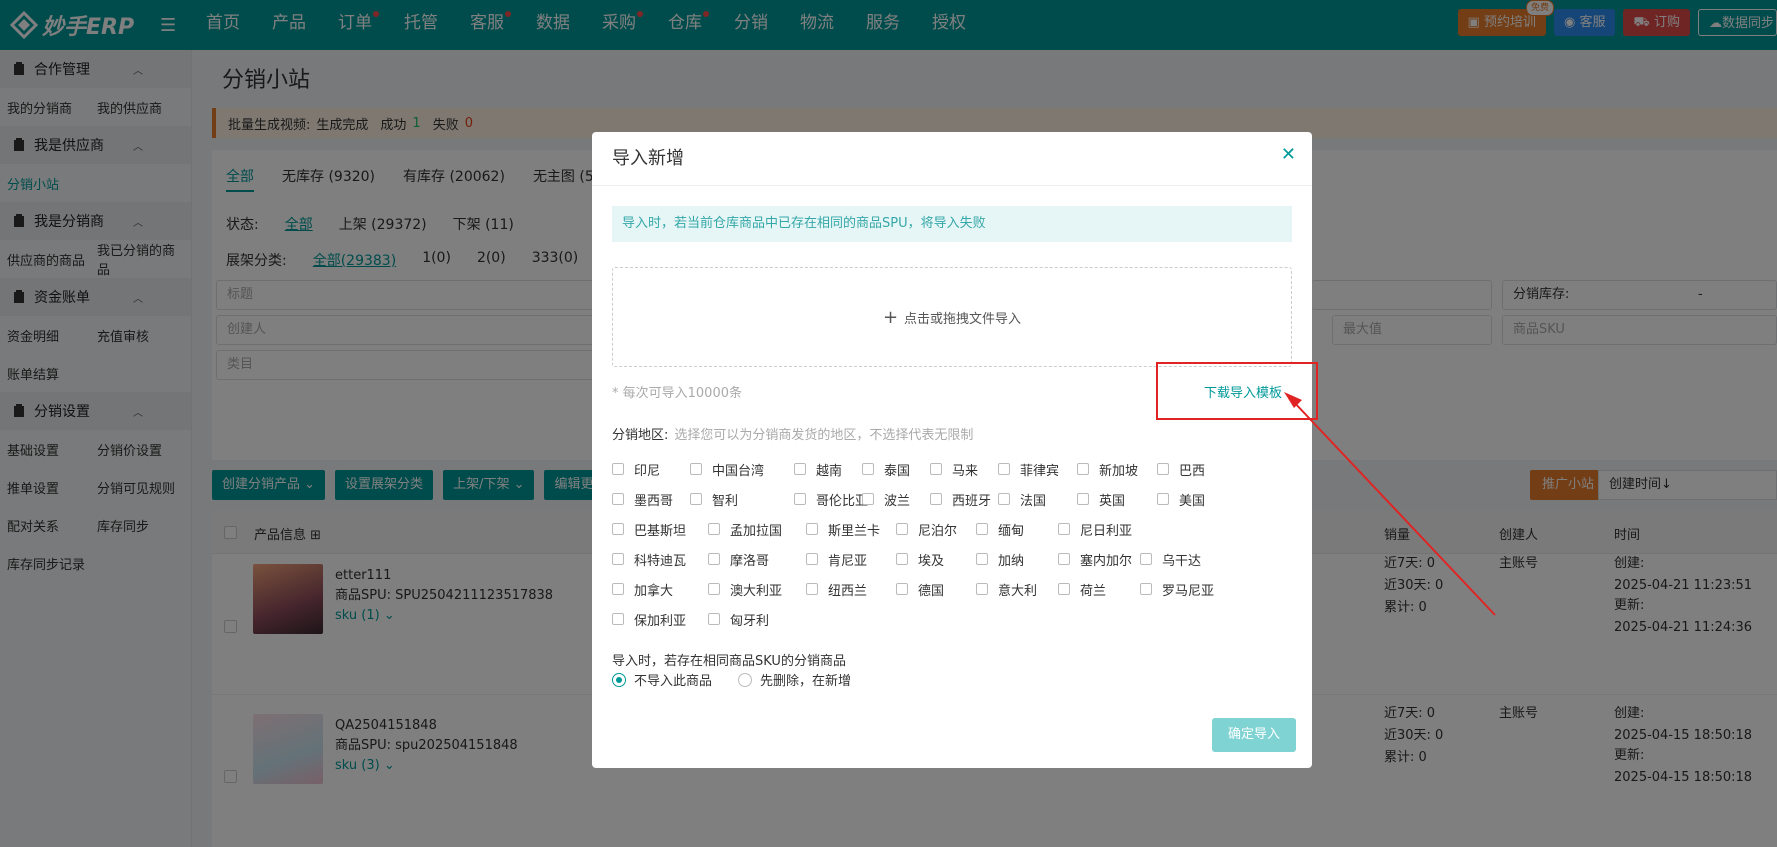 The image size is (1777, 847). Describe the element at coordinates (1390, 504) in the screenshot. I see `annotation-arrow-icon` at that location.